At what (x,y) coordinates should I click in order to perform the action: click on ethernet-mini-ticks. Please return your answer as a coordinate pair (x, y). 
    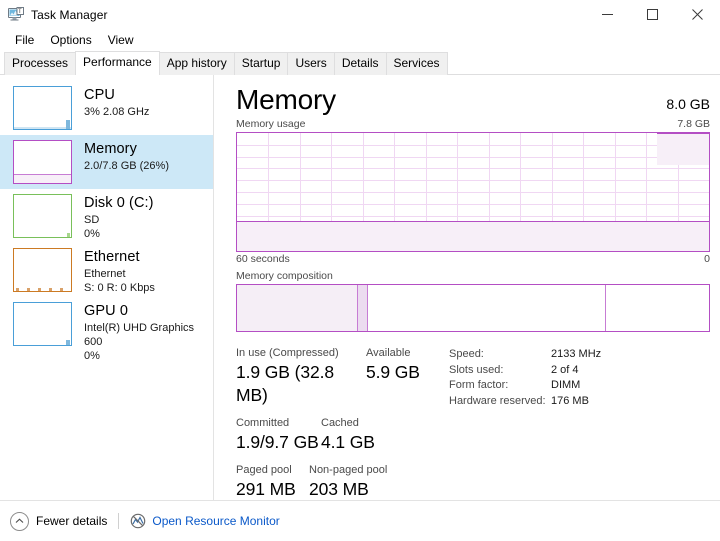
    Looking at the image, I should click on (42, 289).